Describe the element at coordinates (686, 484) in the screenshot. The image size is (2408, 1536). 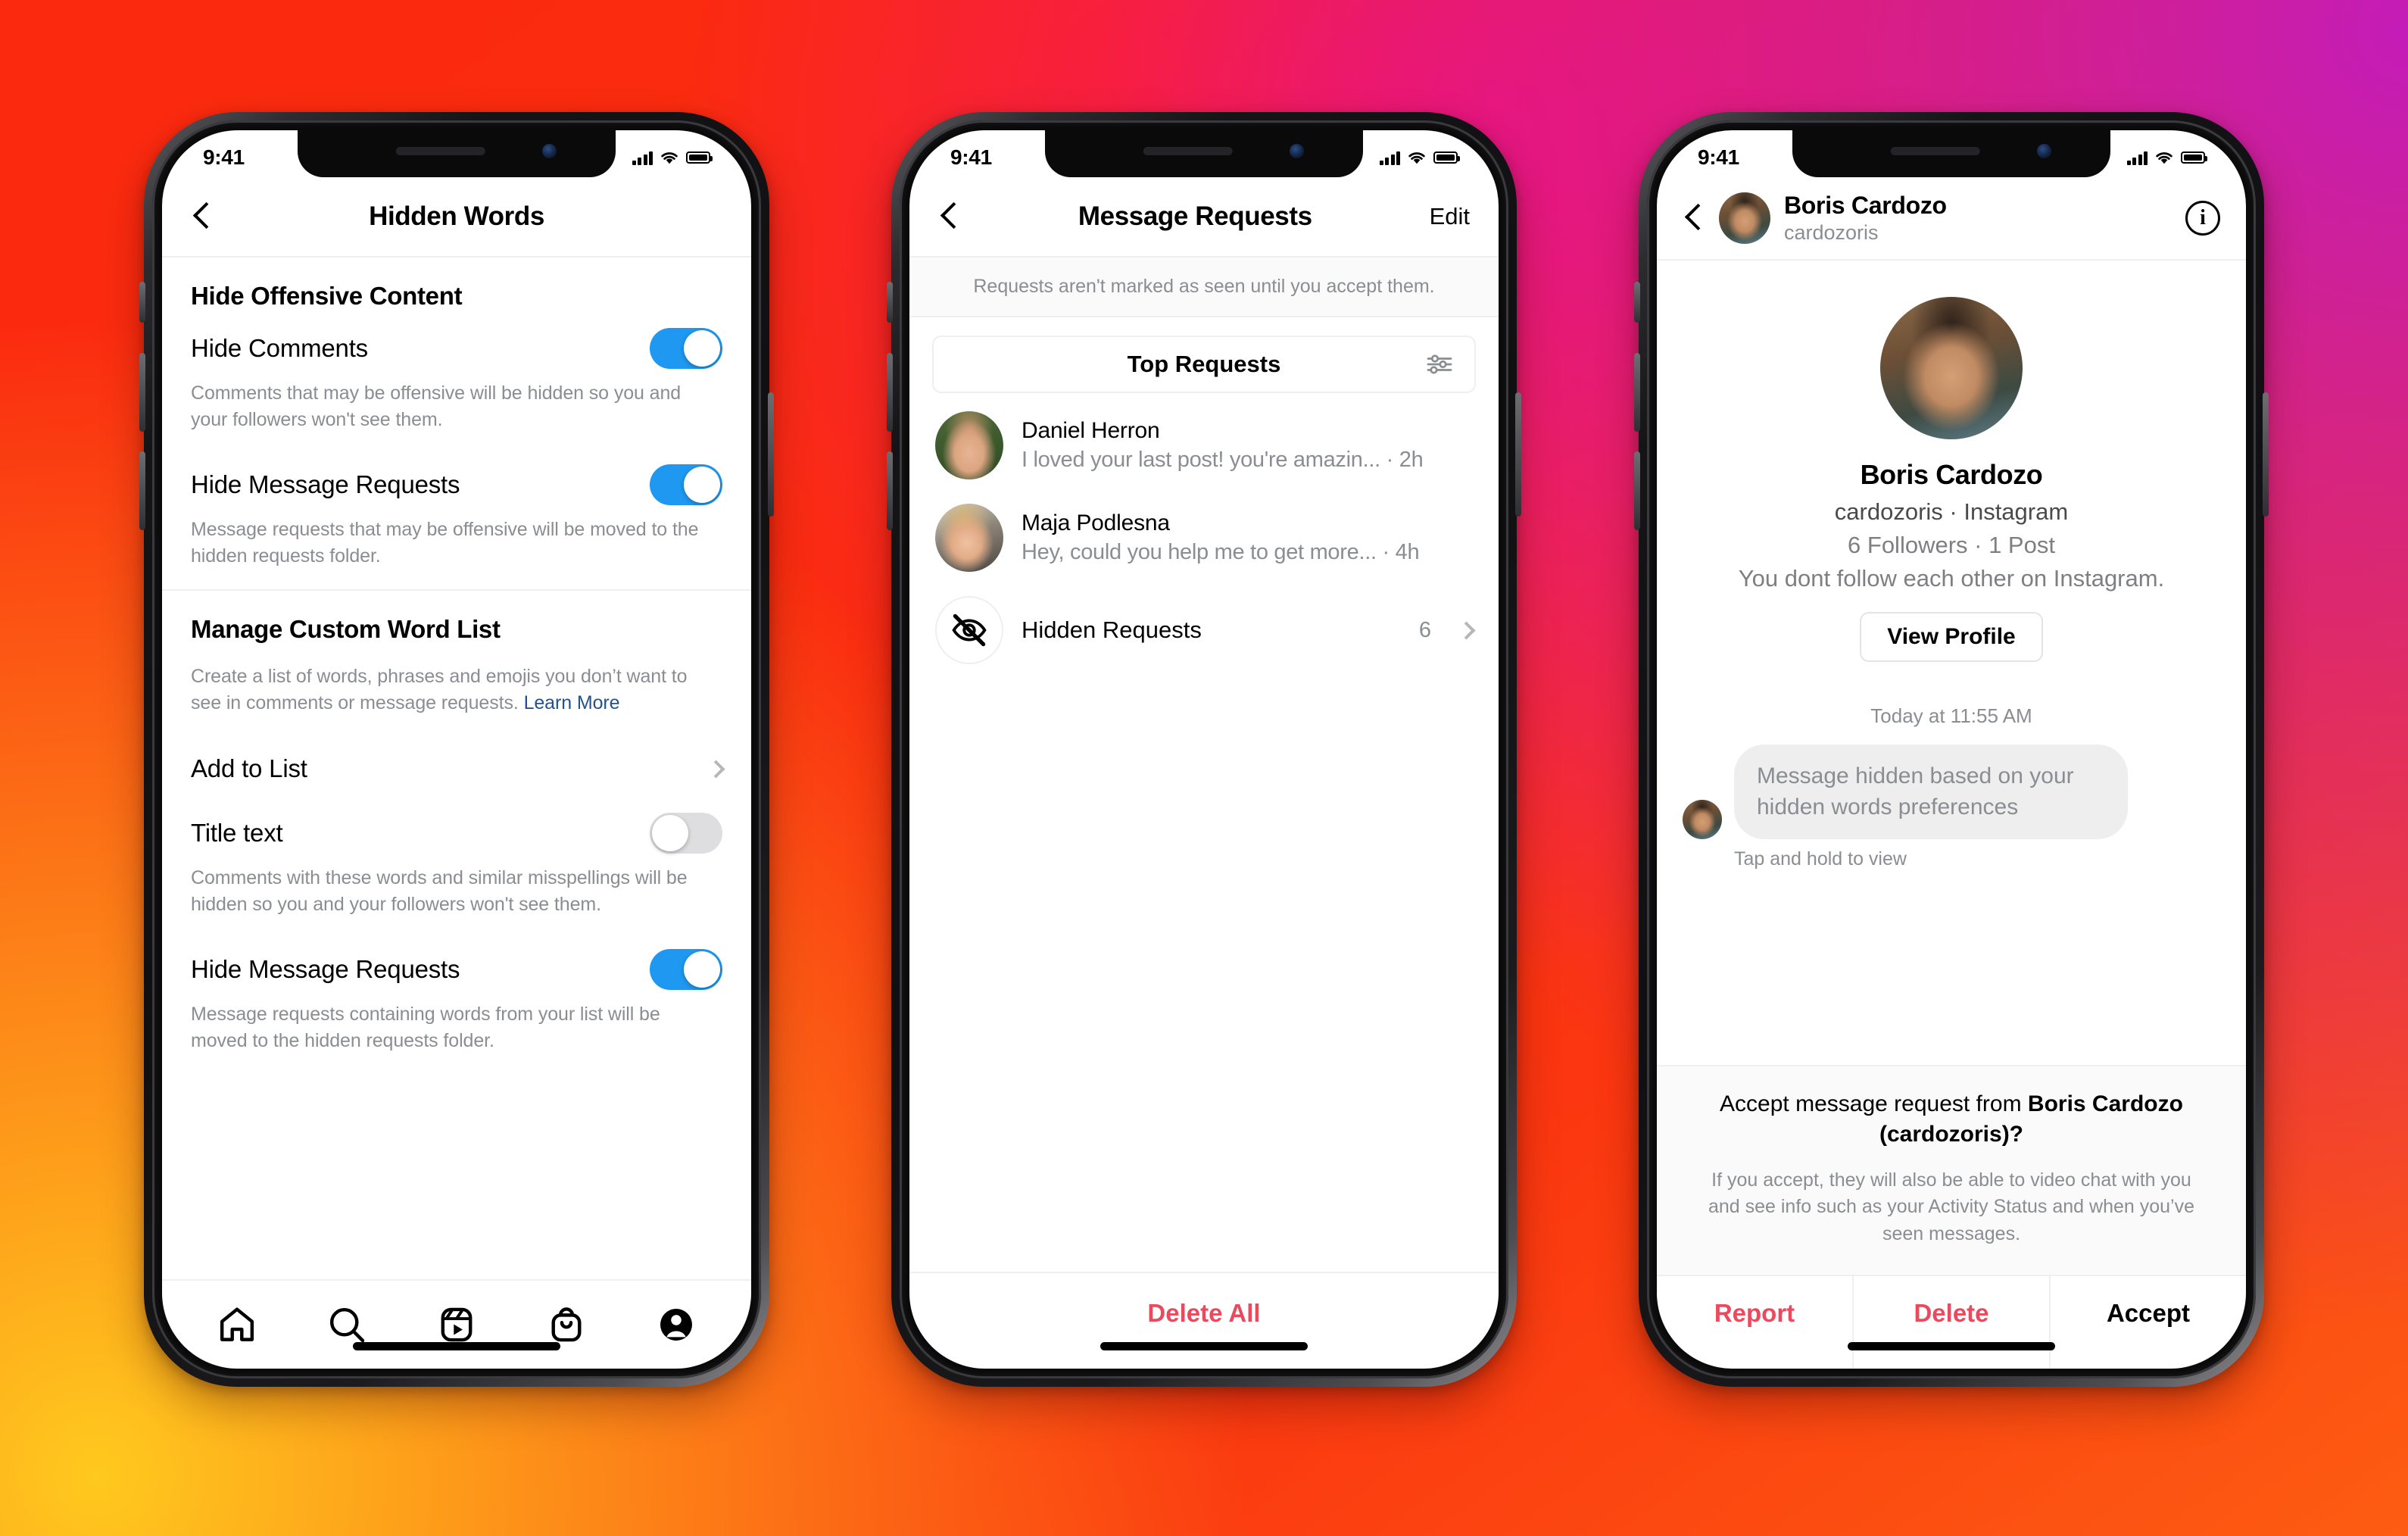
I see `hide-message-requests-toggle` at that location.